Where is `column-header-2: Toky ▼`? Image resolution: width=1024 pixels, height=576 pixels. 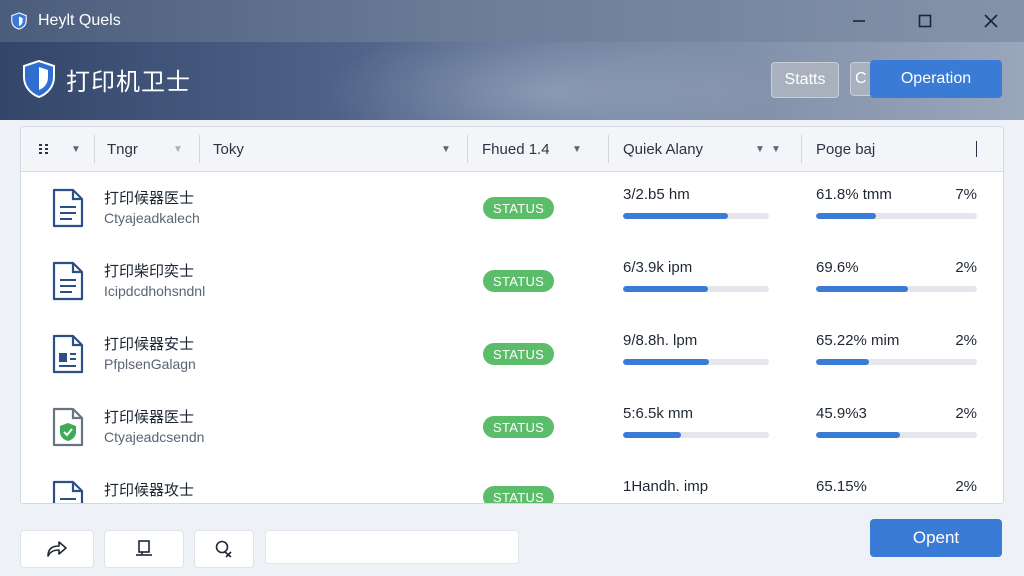 column-header-2: Toky ▼ is located at coordinates (332, 149).